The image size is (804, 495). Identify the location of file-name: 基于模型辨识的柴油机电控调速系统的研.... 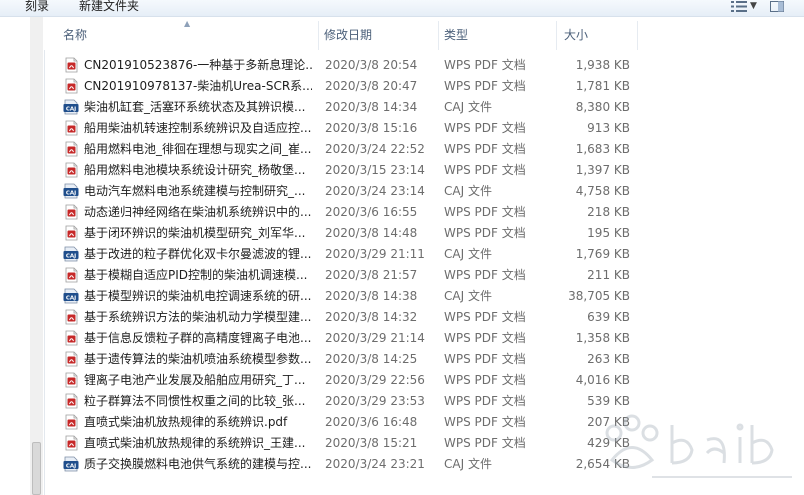
(198, 296).